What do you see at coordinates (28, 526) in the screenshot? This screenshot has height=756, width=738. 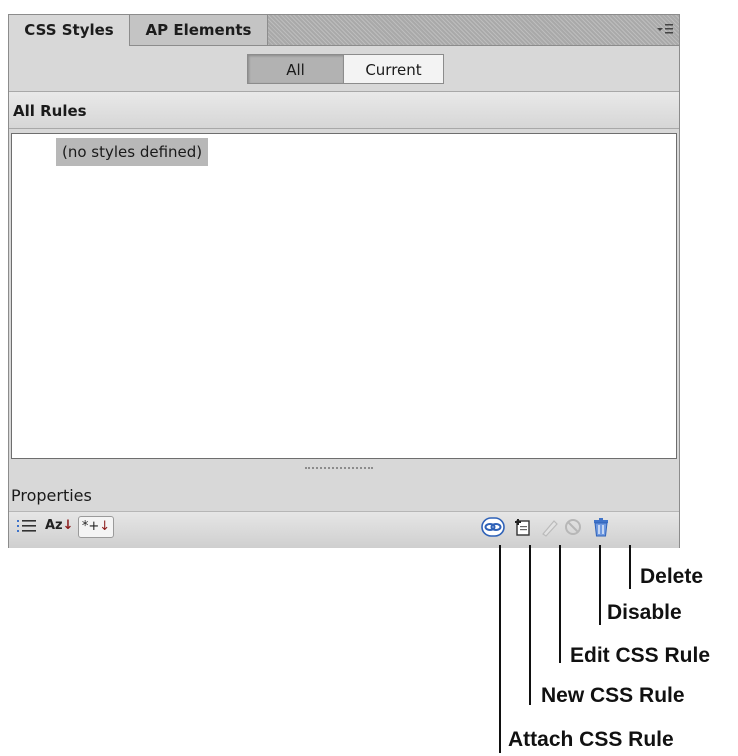 I see `category-view-icon` at bounding box center [28, 526].